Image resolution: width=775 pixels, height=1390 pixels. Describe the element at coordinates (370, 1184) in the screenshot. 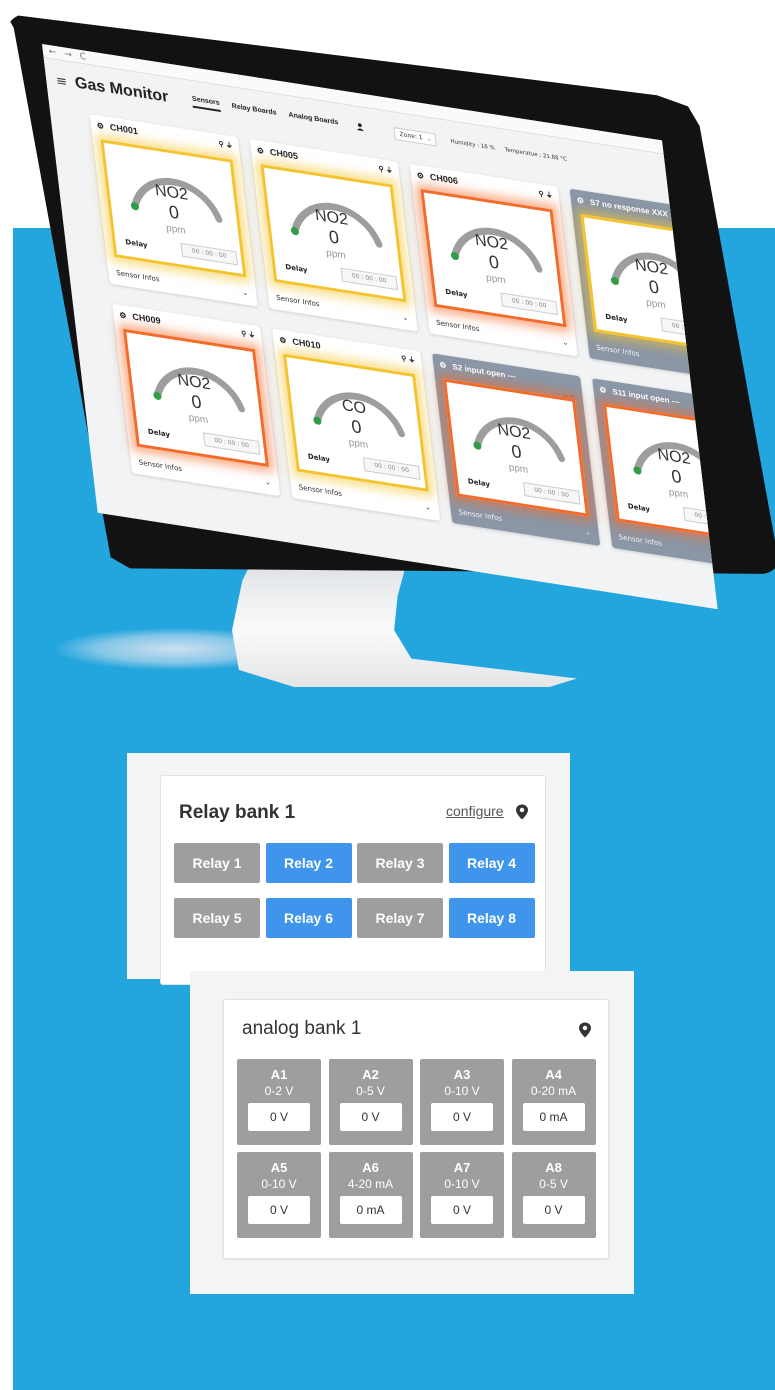

I see `analog-channel-range: 4-20 mA` at that location.